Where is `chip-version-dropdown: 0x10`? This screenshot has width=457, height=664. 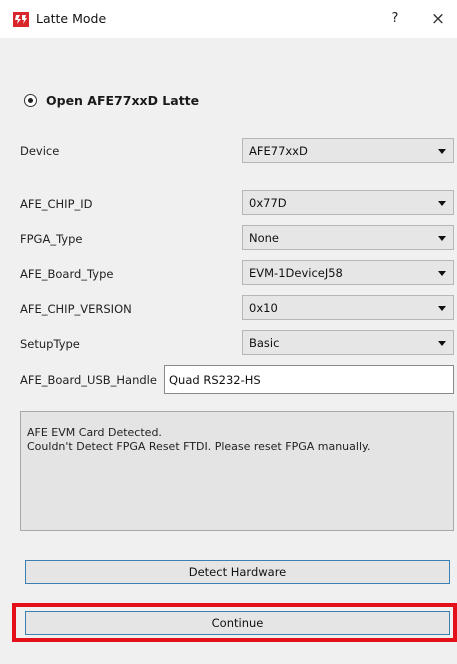
chip-version-dropdown: 0x10 is located at coordinates (348, 307).